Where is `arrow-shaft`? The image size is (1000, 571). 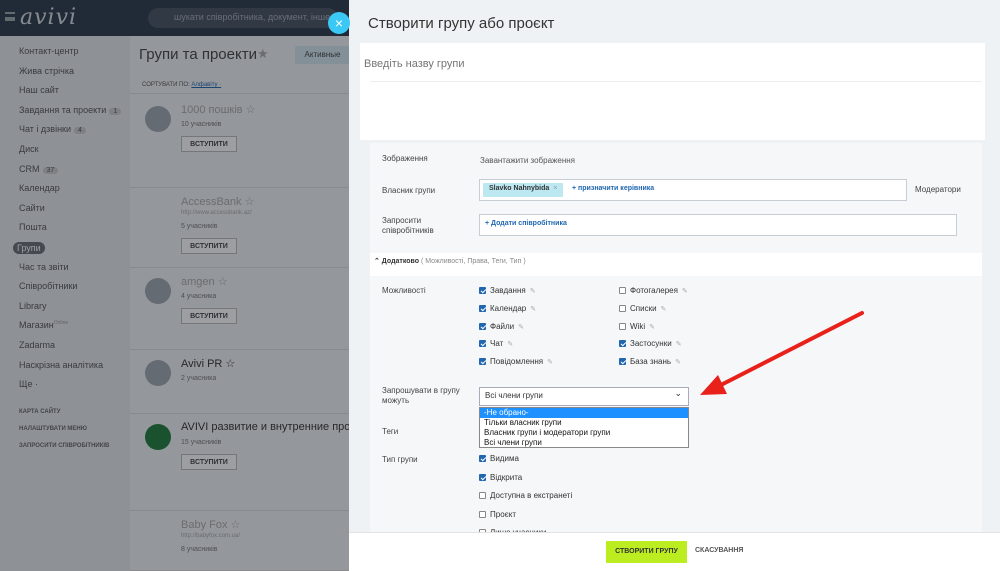 arrow-shaft is located at coordinates (789, 350).